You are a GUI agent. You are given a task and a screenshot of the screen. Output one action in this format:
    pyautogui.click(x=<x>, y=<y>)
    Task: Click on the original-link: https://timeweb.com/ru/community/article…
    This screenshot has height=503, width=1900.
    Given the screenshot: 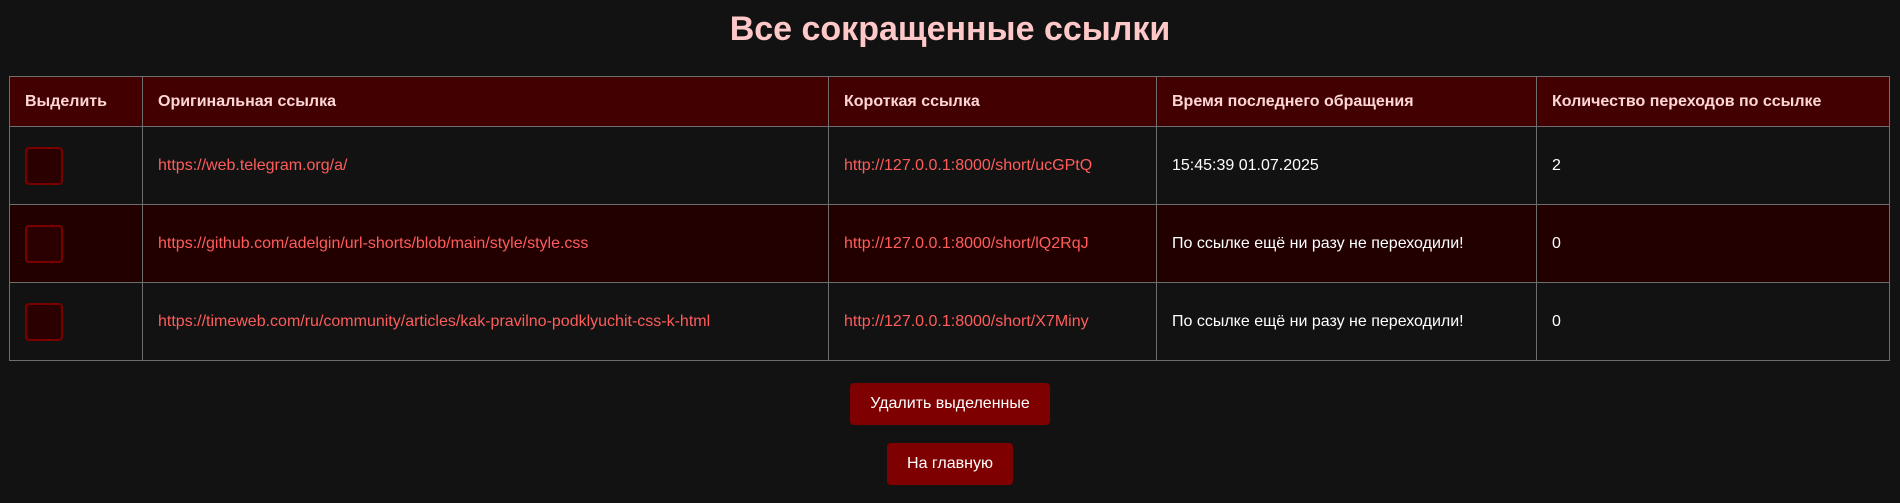 What is the action you would take?
    pyautogui.click(x=434, y=321)
    